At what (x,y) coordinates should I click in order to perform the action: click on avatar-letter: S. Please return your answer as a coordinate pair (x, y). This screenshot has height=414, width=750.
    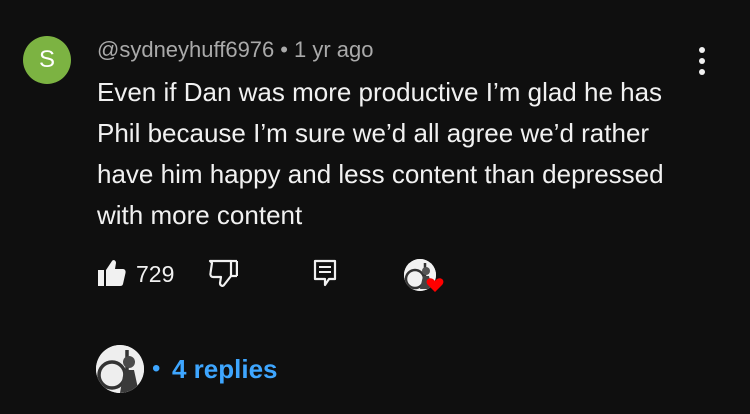
    Looking at the image, I should click on (46, 59).